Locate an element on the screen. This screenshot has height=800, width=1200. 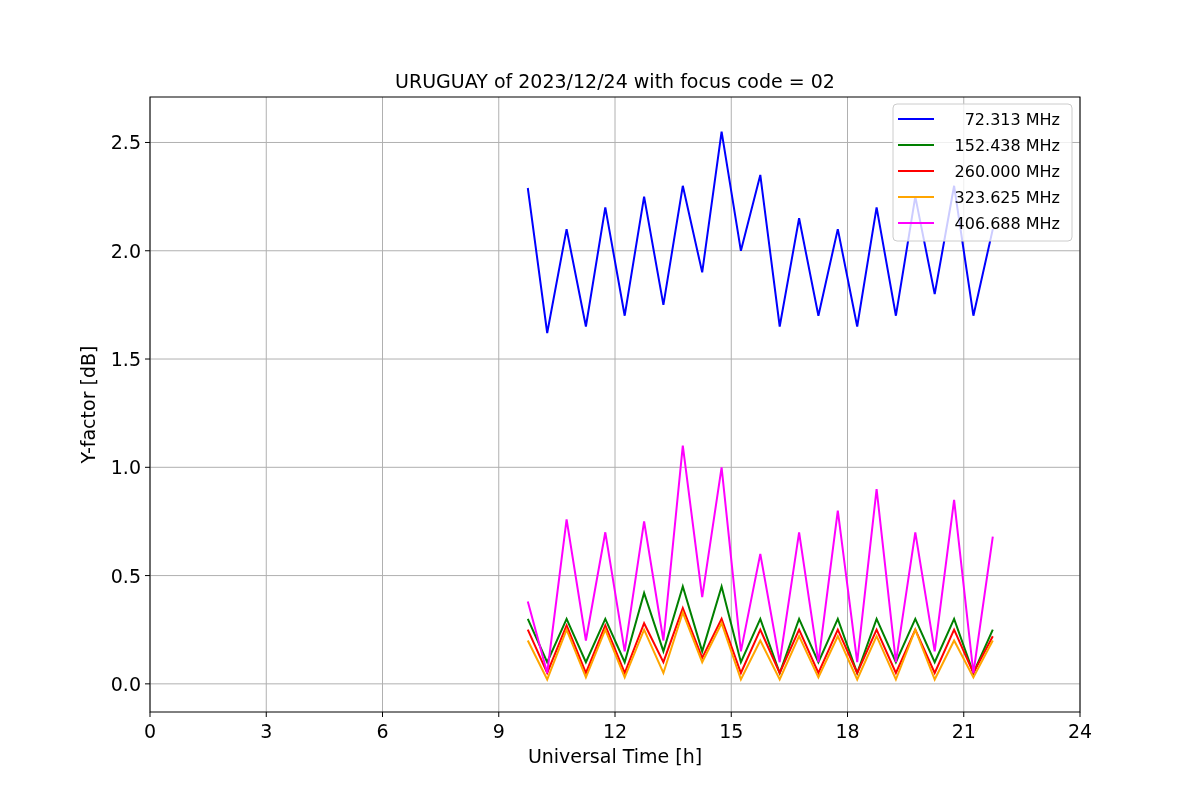
x-tick-label: 24 is located at coordinates (1080, 731).